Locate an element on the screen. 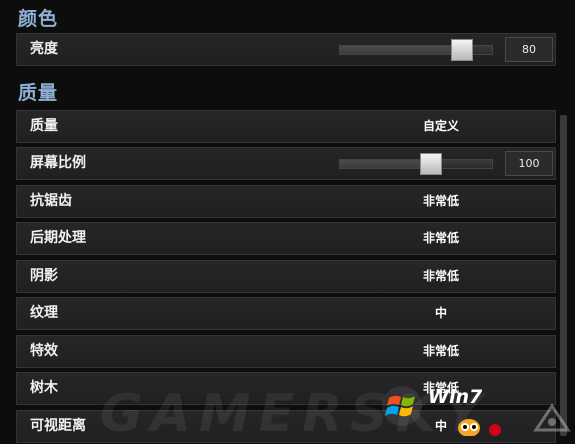 The height and width of the screenshot is (444, 575). row-brightness: 亮度 80 is located at coordinates (286, 49).